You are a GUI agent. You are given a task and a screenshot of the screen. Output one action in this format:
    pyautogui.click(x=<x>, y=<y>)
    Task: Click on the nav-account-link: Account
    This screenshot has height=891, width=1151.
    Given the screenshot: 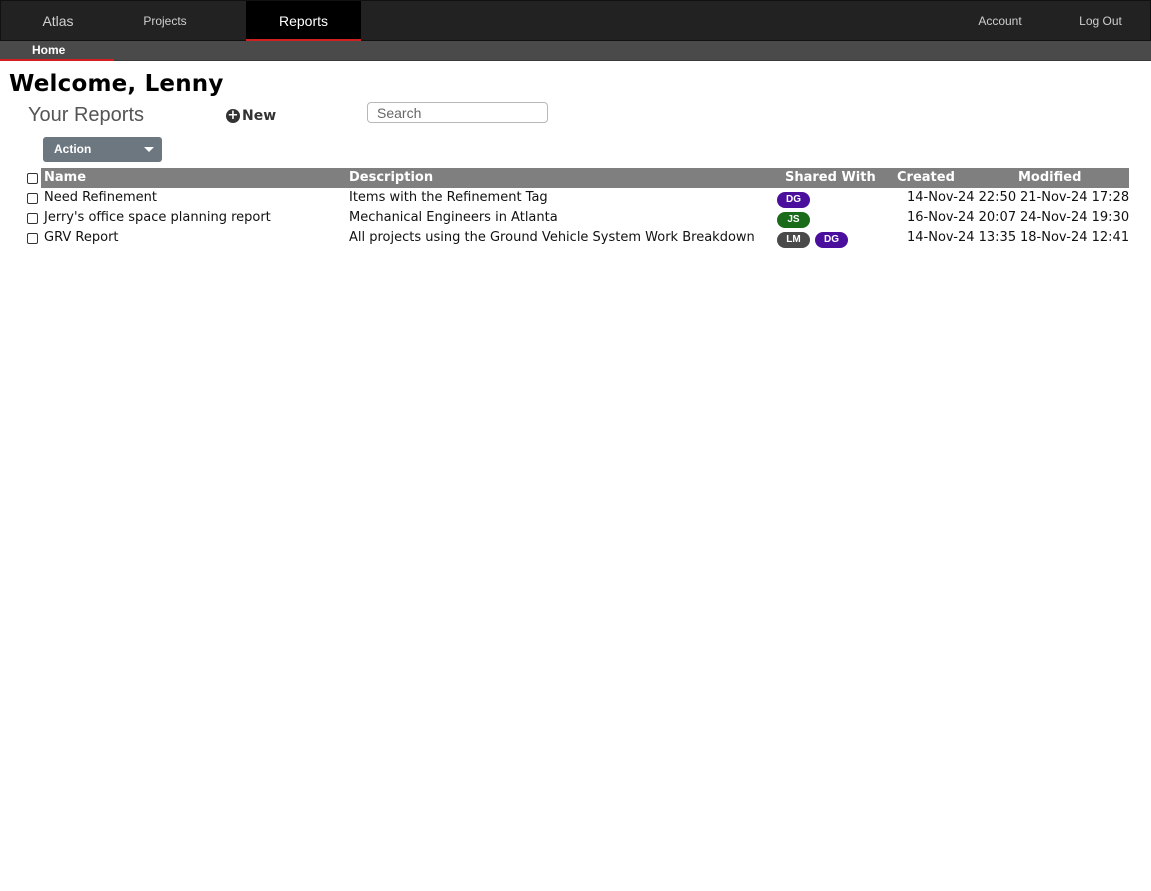 What is the action you would take?
    pyautogui.click(x=1000, y=21)
    